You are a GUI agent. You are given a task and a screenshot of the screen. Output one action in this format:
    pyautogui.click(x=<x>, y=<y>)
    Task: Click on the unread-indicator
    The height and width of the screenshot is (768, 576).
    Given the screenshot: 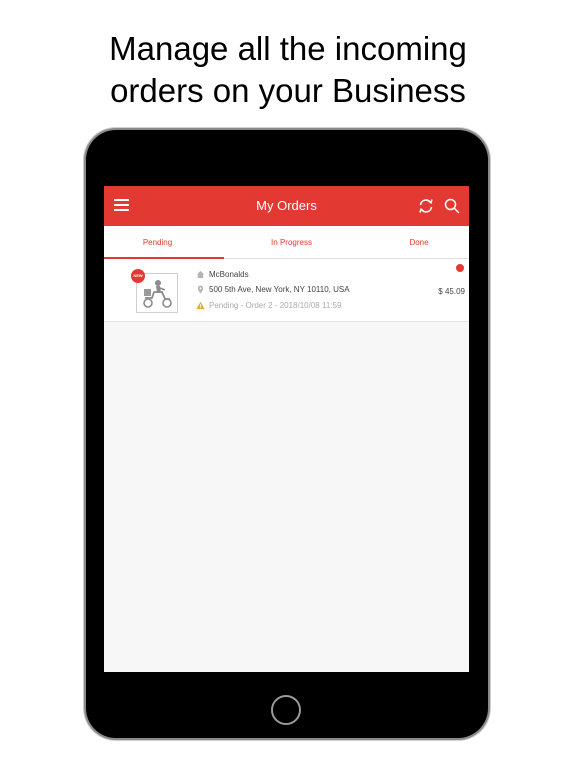 What is the action you would take?
    pyautogui.click(x=460, y=268)
    